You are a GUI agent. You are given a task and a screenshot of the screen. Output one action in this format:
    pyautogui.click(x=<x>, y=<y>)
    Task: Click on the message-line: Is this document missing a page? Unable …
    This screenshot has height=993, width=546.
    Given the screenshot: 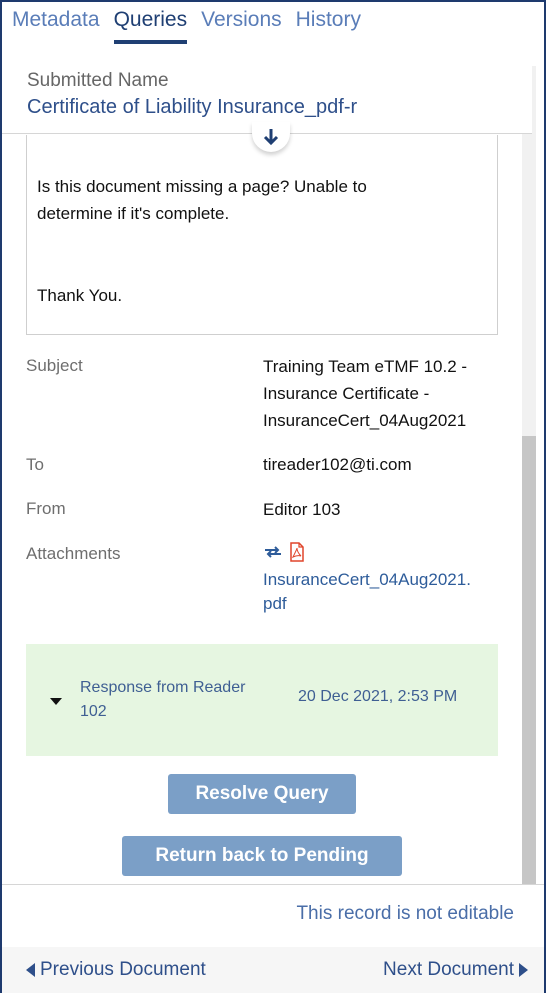 What is the action you would take?
    pyautogui.click(x=202, y=186)
    